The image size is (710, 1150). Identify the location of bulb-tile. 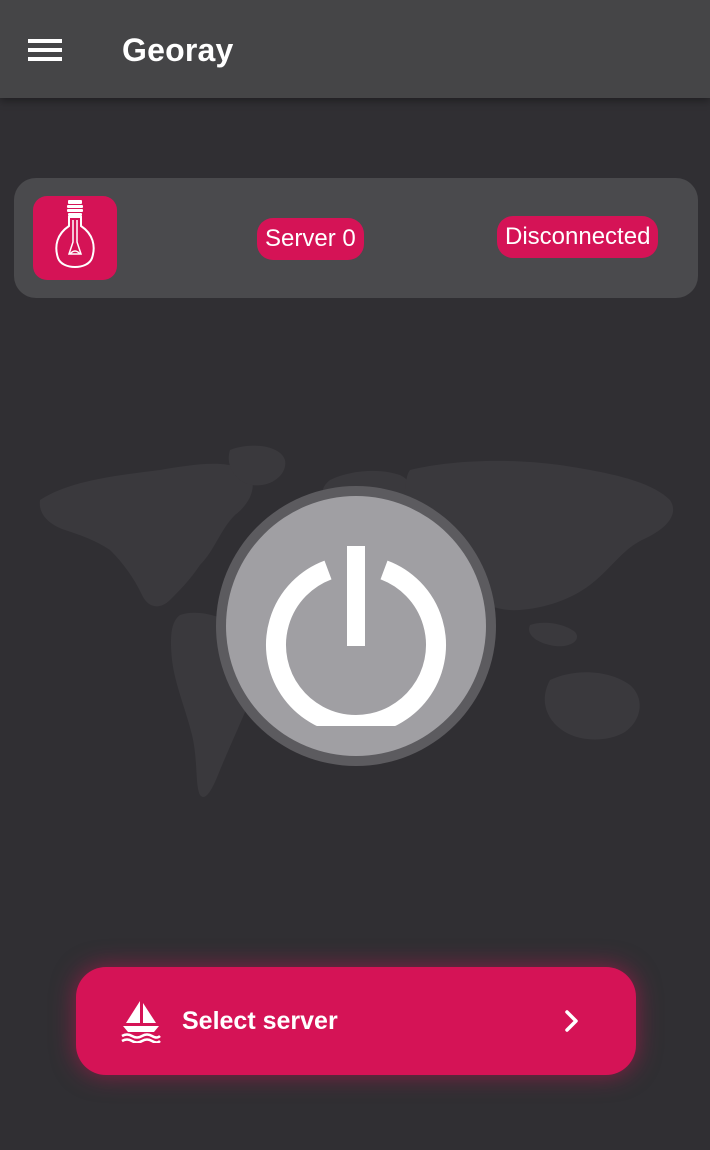
(75, 238).